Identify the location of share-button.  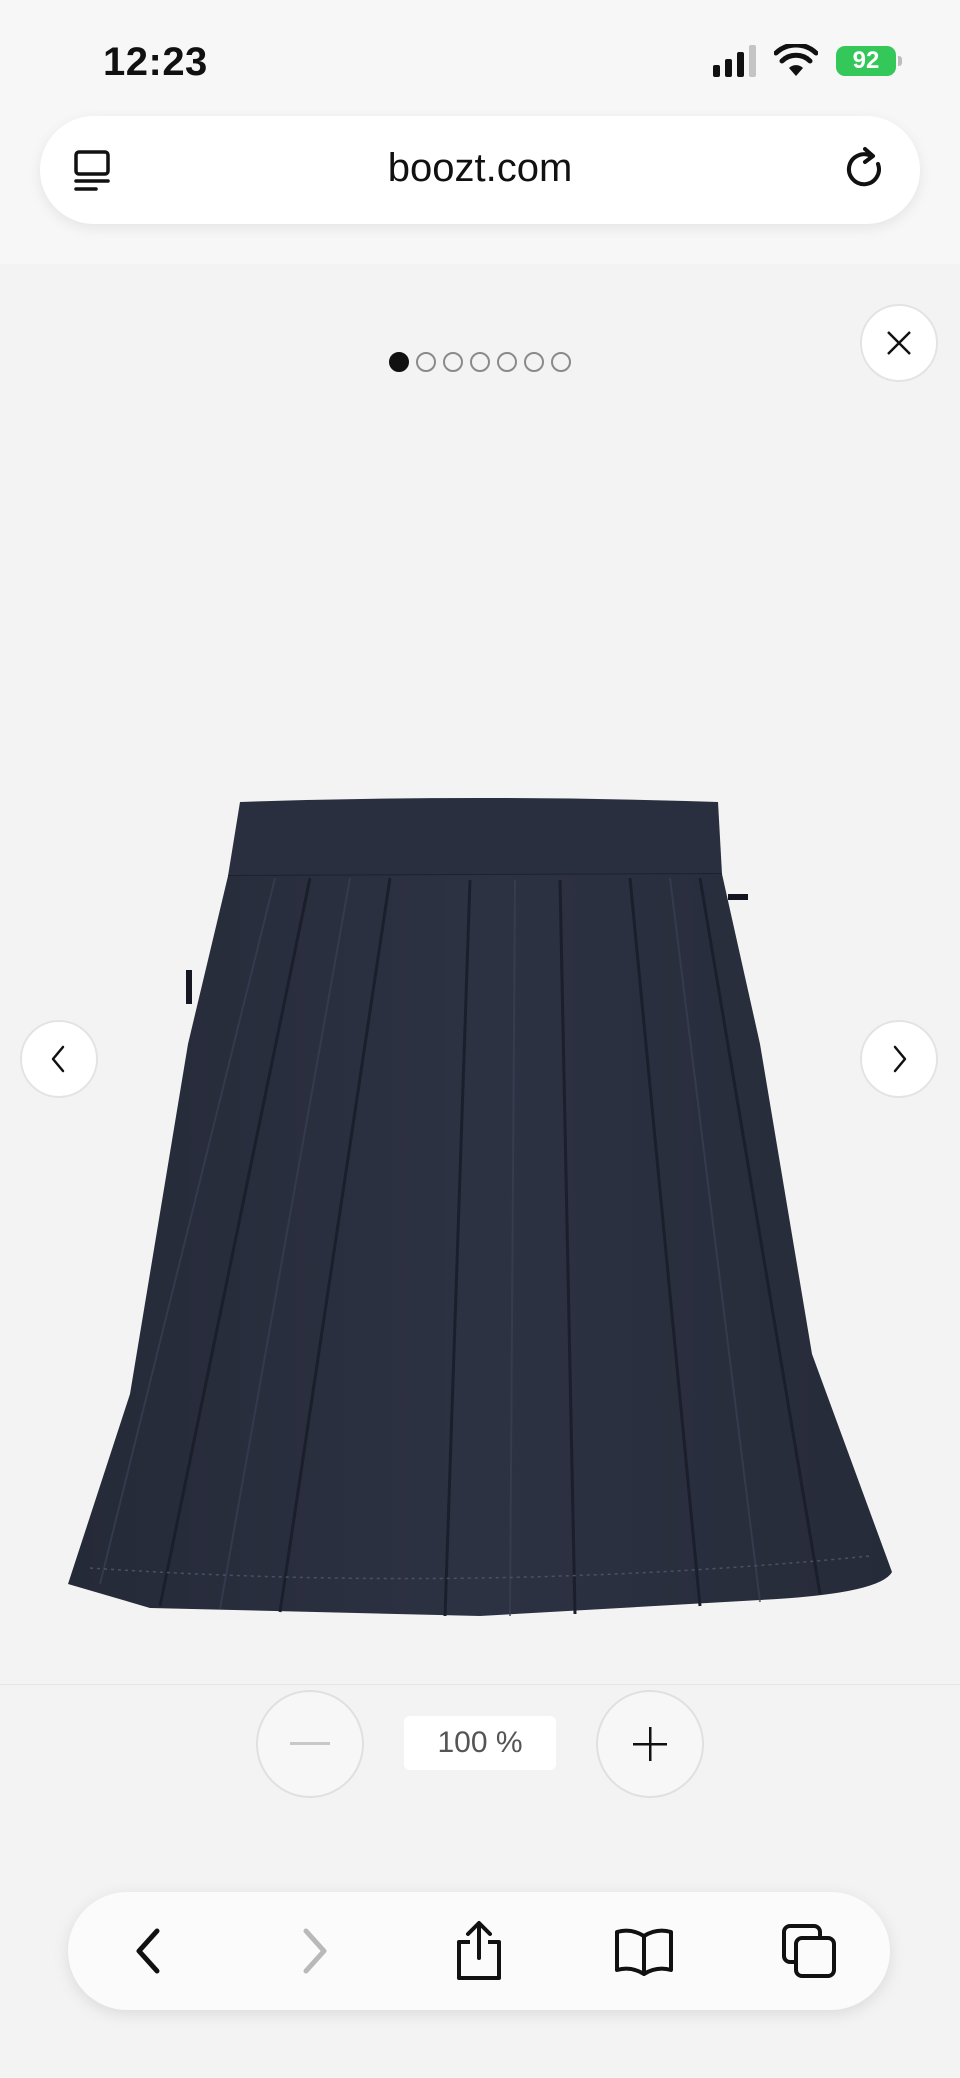
(479, 1951).